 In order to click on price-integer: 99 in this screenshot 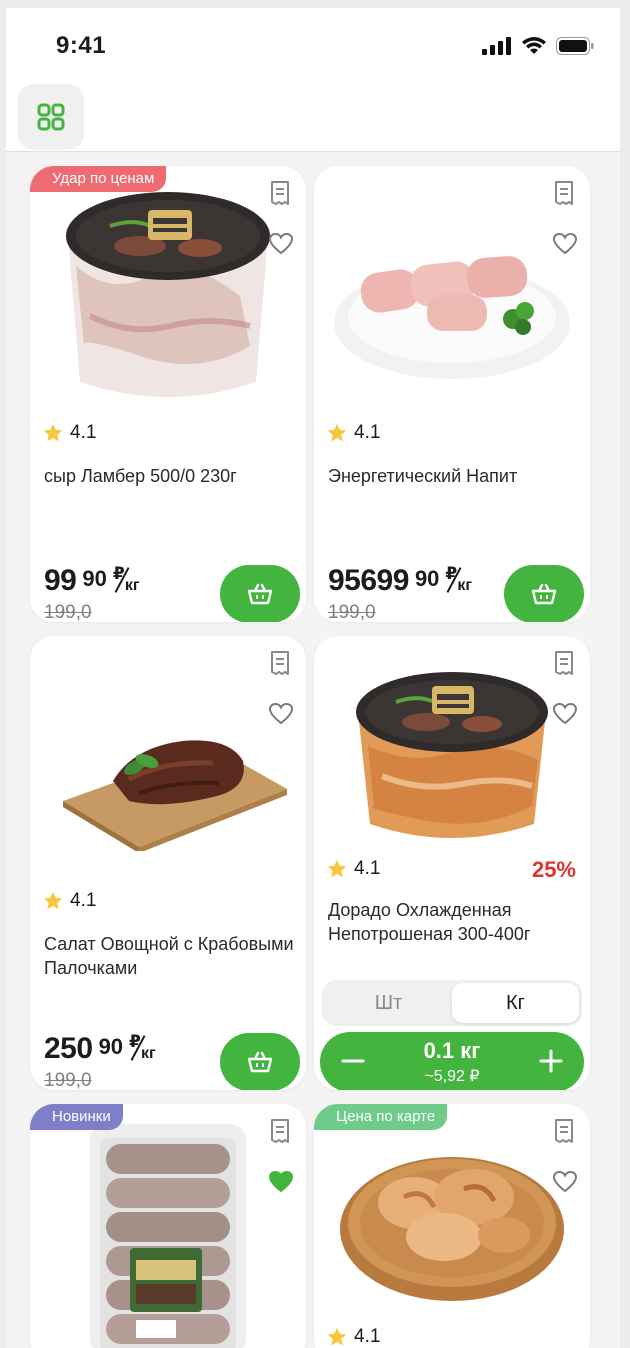, I will do `click(60, 580)`.